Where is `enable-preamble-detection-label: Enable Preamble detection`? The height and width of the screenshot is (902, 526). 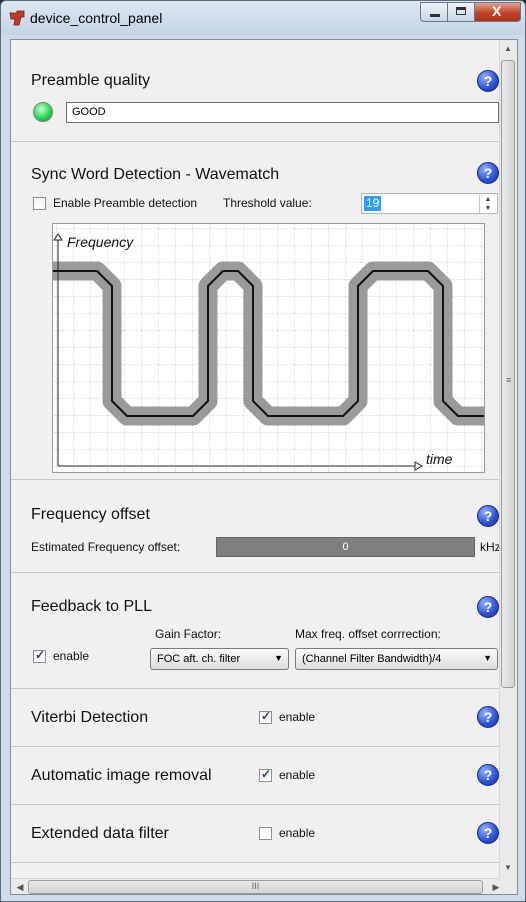 enable-preamble-detection-label: Enable Preamble detection is located at coordinates (125, 203).